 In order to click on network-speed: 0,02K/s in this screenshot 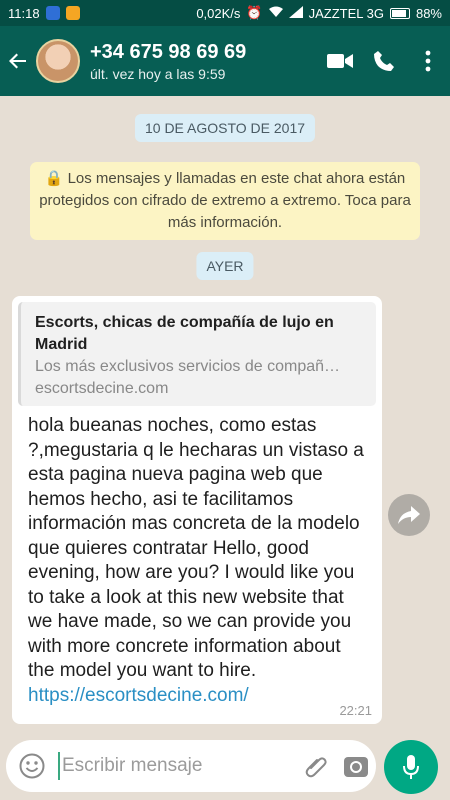, I will do `click(218, 13)`.